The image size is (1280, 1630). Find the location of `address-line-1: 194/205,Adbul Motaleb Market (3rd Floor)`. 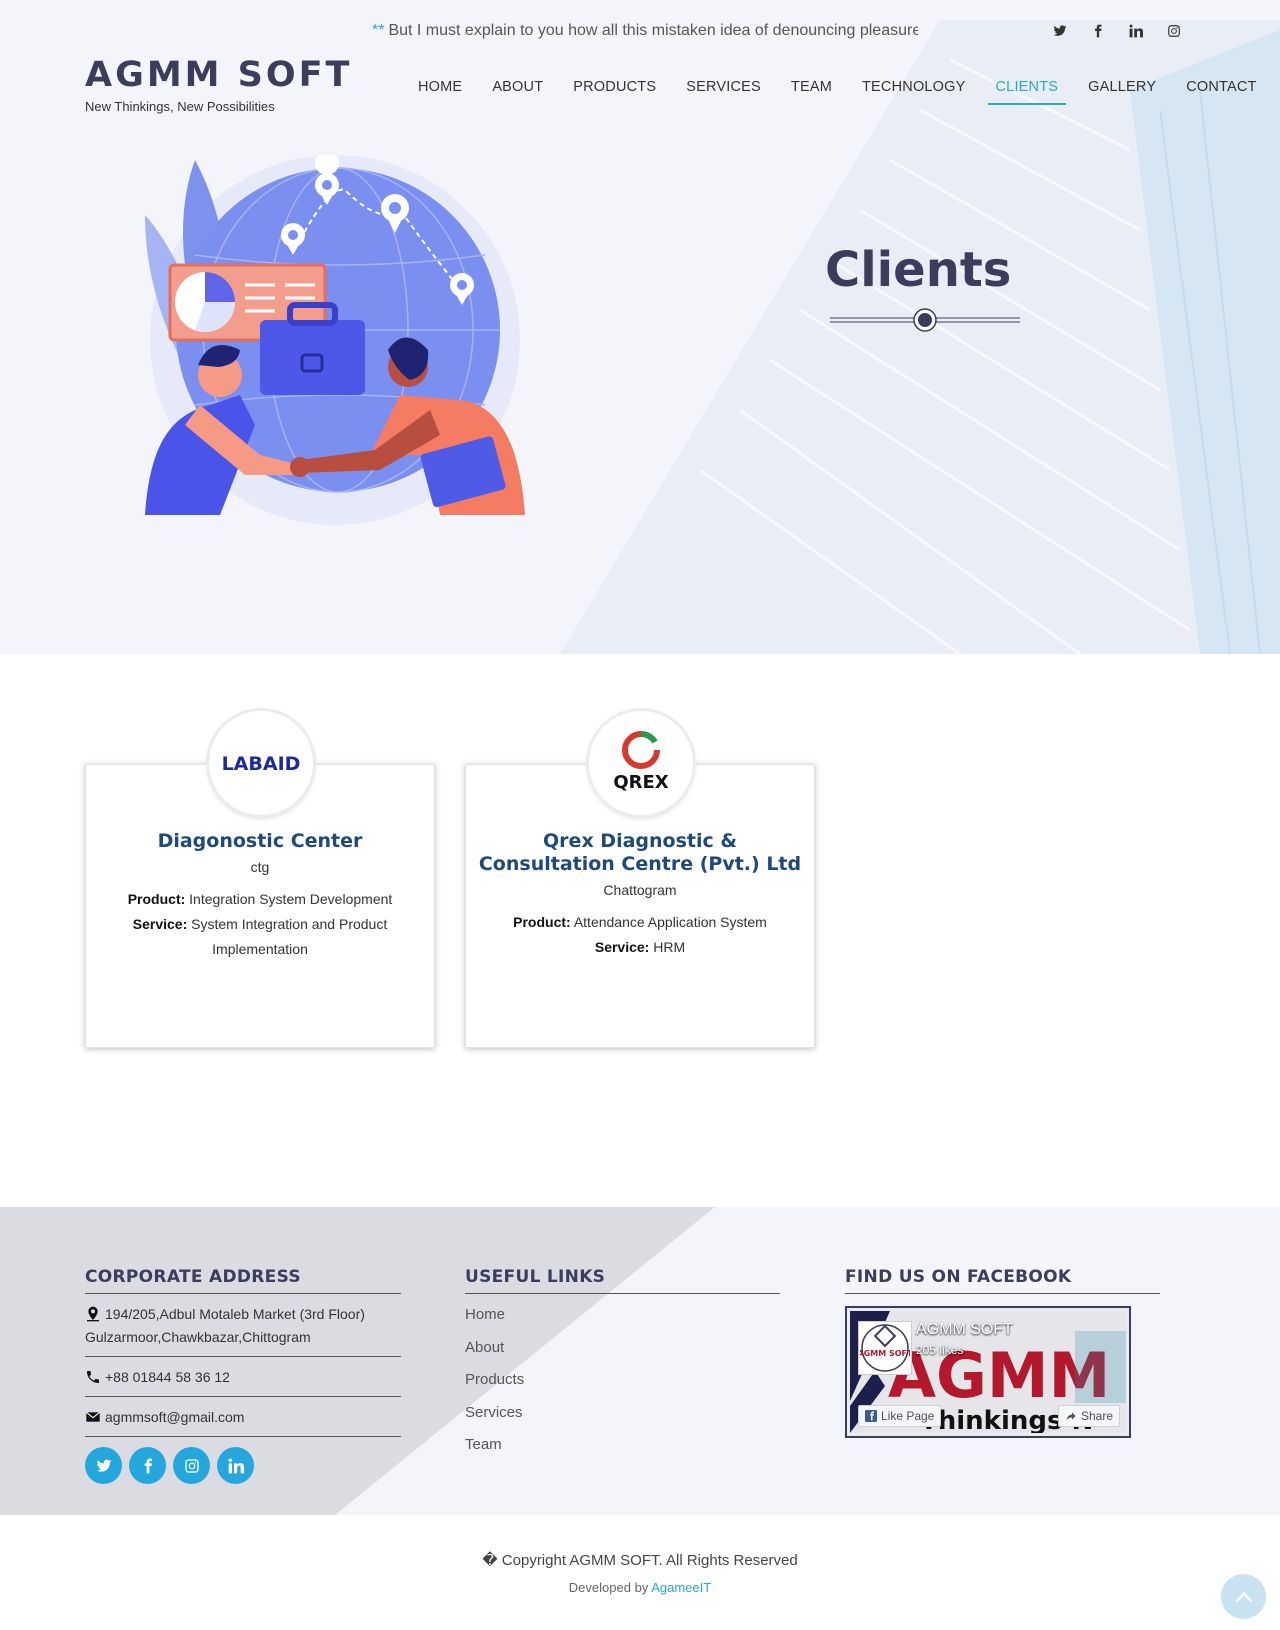

address-line-1: 194/205,Adbul Motaleb Market (3rd Floor) is located at coordinates (235, 1314).